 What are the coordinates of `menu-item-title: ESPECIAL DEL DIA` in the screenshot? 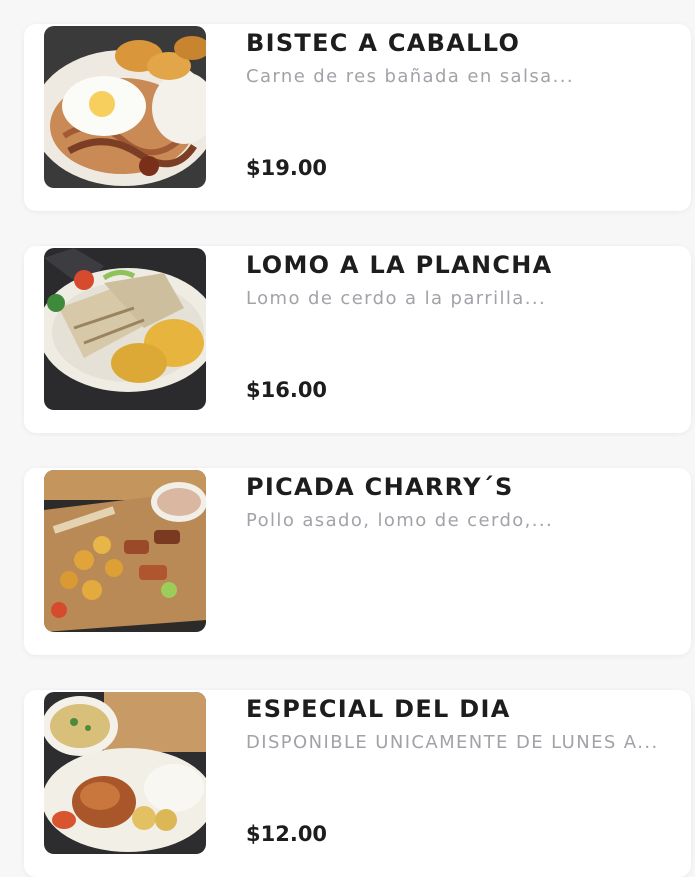 It's located at (378, 709).